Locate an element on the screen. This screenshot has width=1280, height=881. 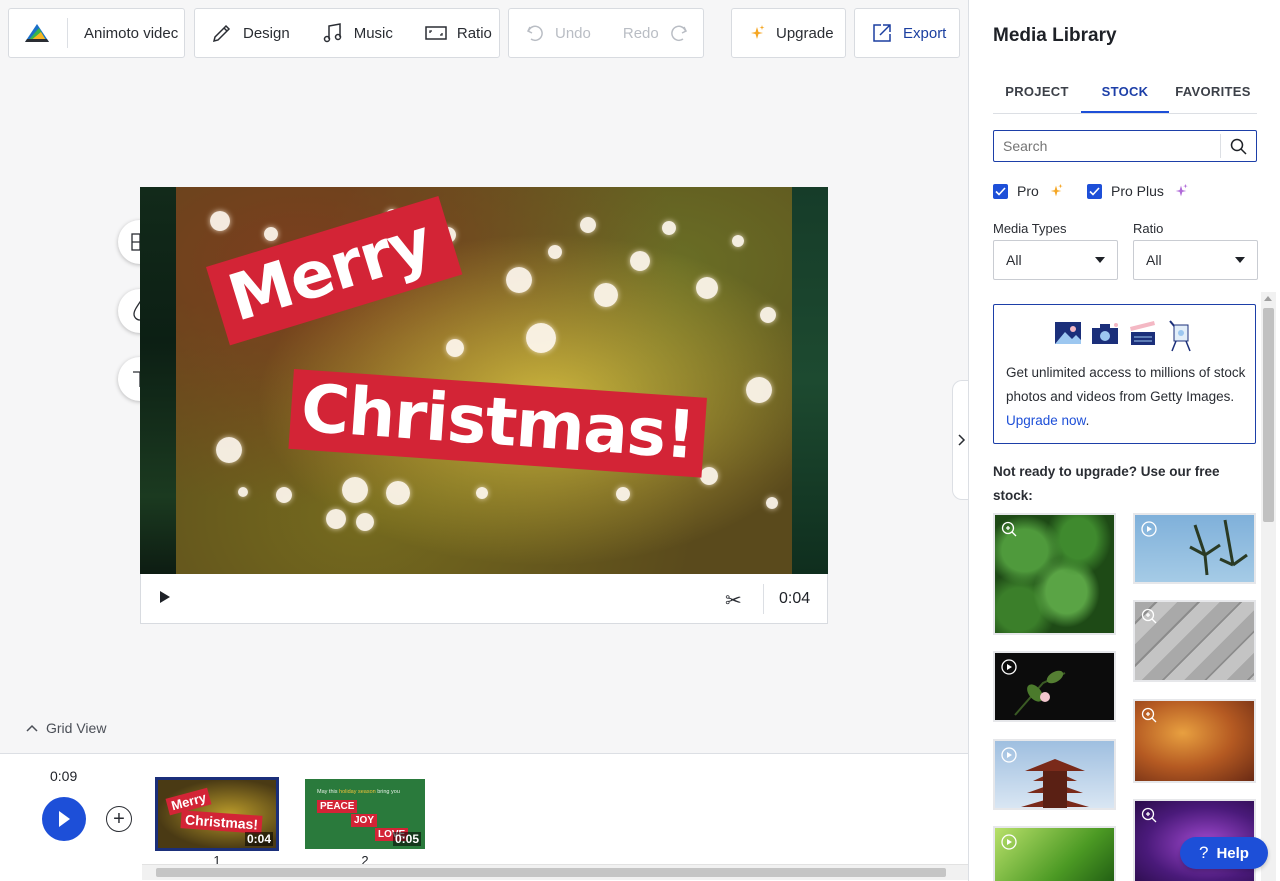
ratio-label: Ratio is located at coordinates (474, 33).